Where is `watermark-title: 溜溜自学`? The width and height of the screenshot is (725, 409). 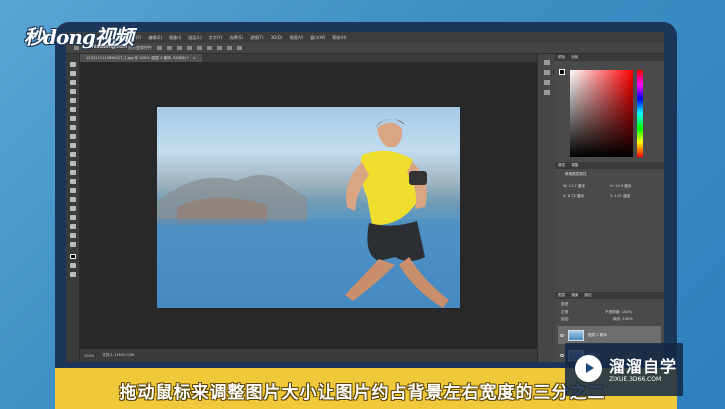
watermark-title: 溜溜自学 is located at coordinates (643, 366).